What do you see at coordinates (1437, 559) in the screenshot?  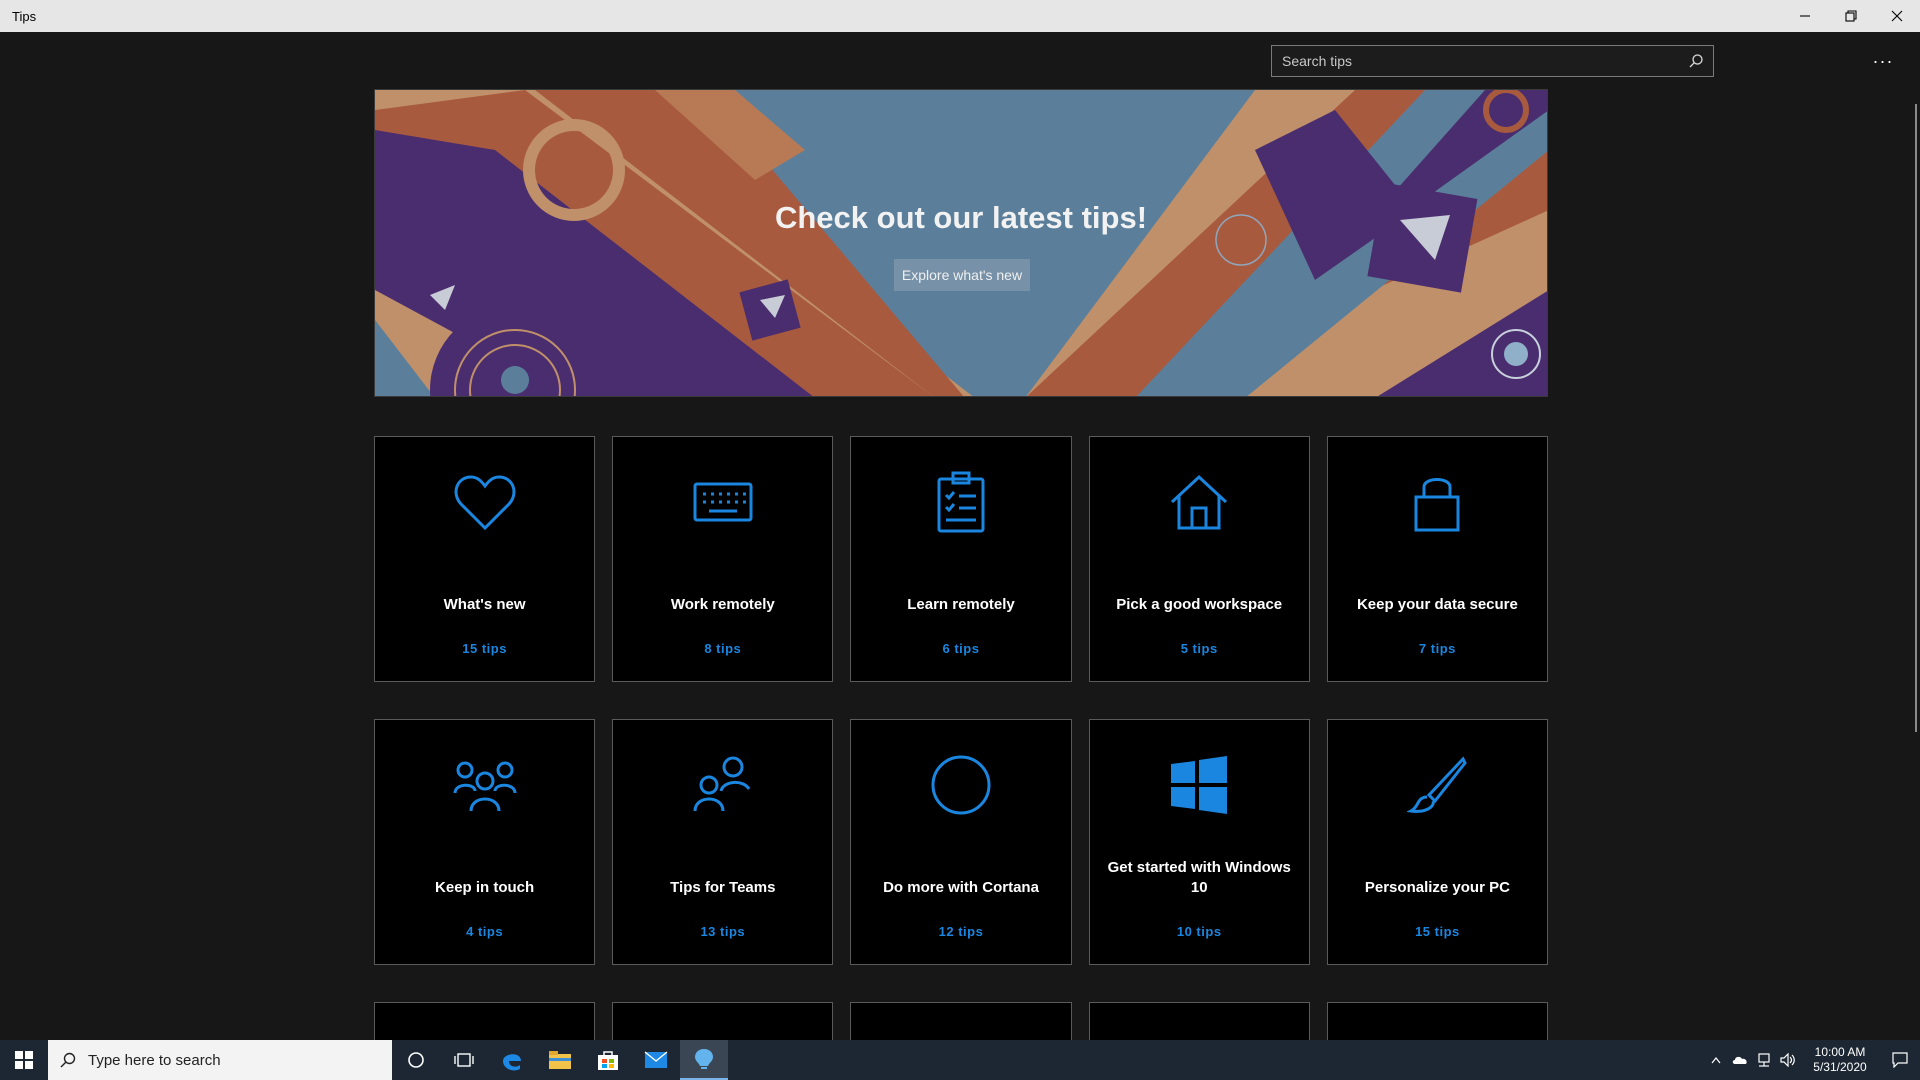 I see `card-keep-your-data-secure: Keep your data secure 7 tips` at bounding box center [1437, 559].